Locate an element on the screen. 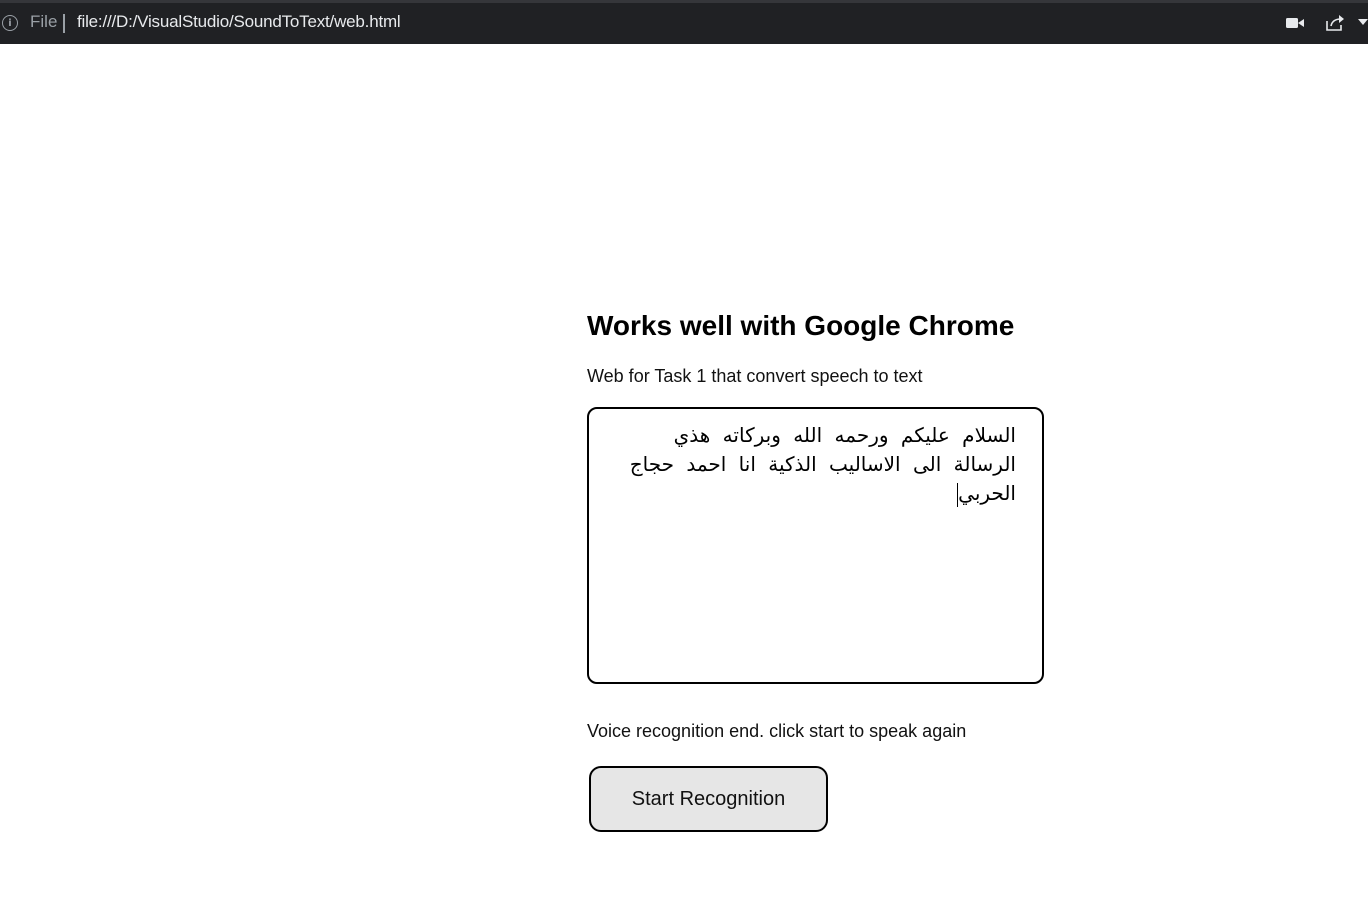 This screenshot has width=1368, height=906. camera-icon is located at coordinates (1295, 23).